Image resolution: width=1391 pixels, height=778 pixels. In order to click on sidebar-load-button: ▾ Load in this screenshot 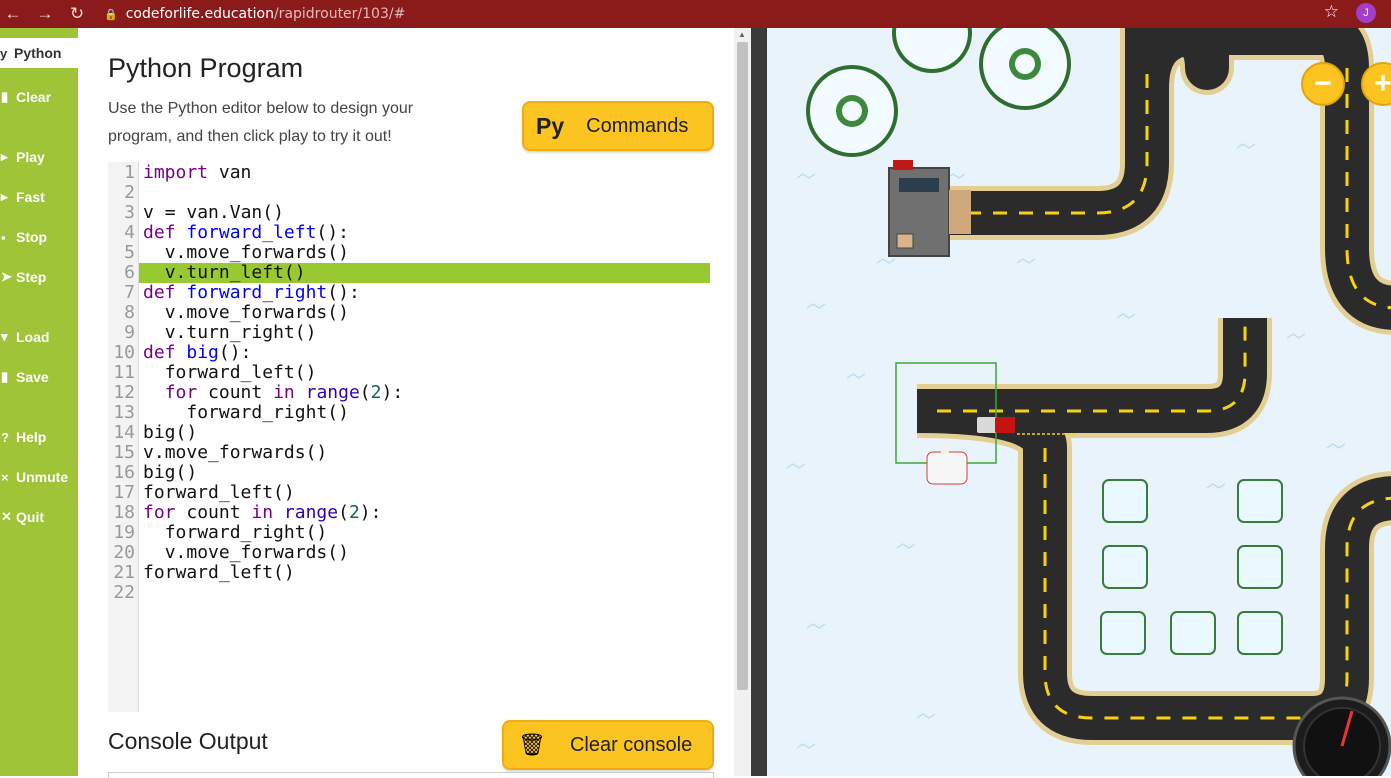, I will do `click(39, 337)`.